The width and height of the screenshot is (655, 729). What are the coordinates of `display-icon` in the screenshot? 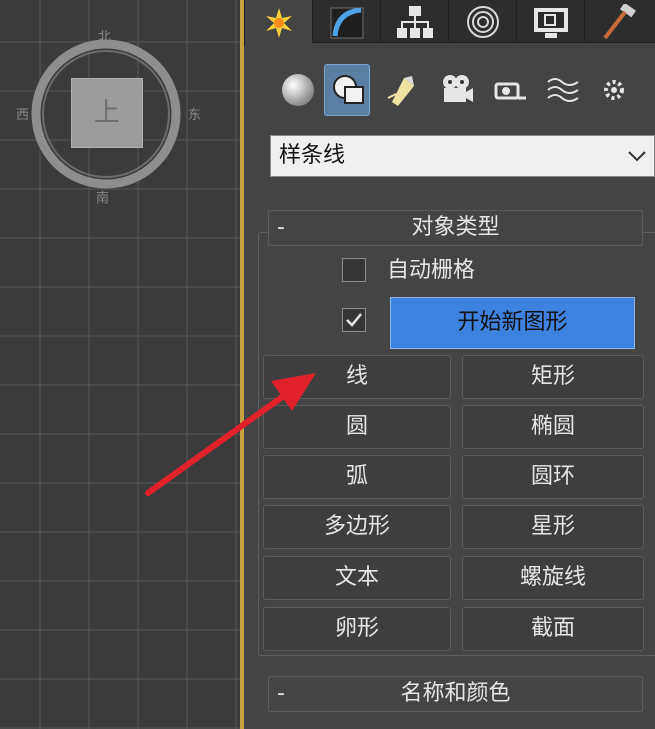 It's located at (551, 23).